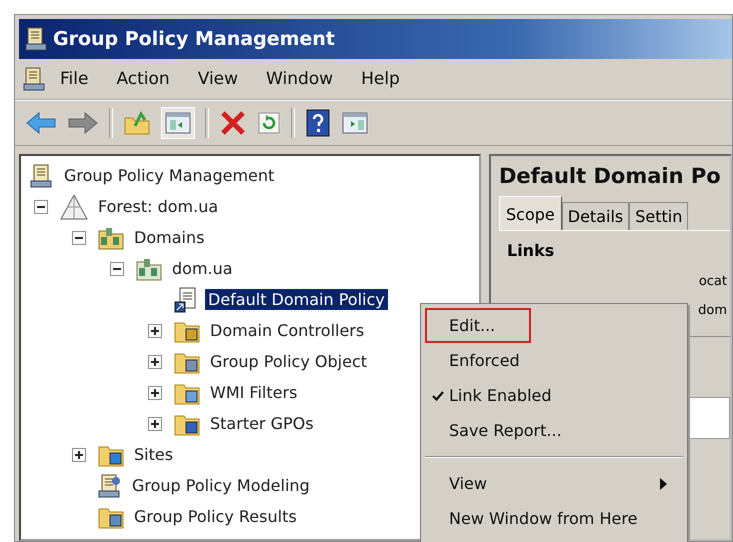 This screenshot has width=733, height=542. I want to click on pane-toggle-button, so click(178, 123).